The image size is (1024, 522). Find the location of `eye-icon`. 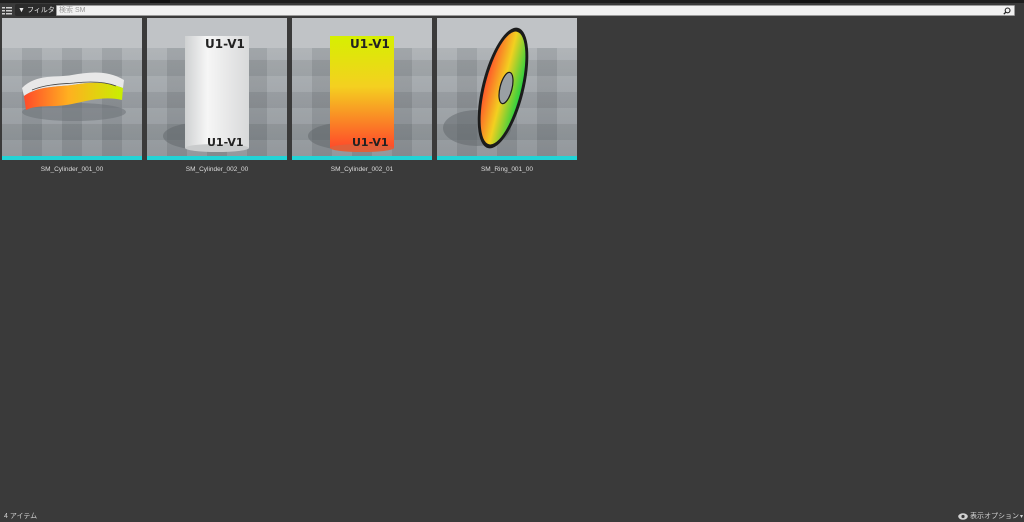

eye-icon is located at coordinates (963, 516).